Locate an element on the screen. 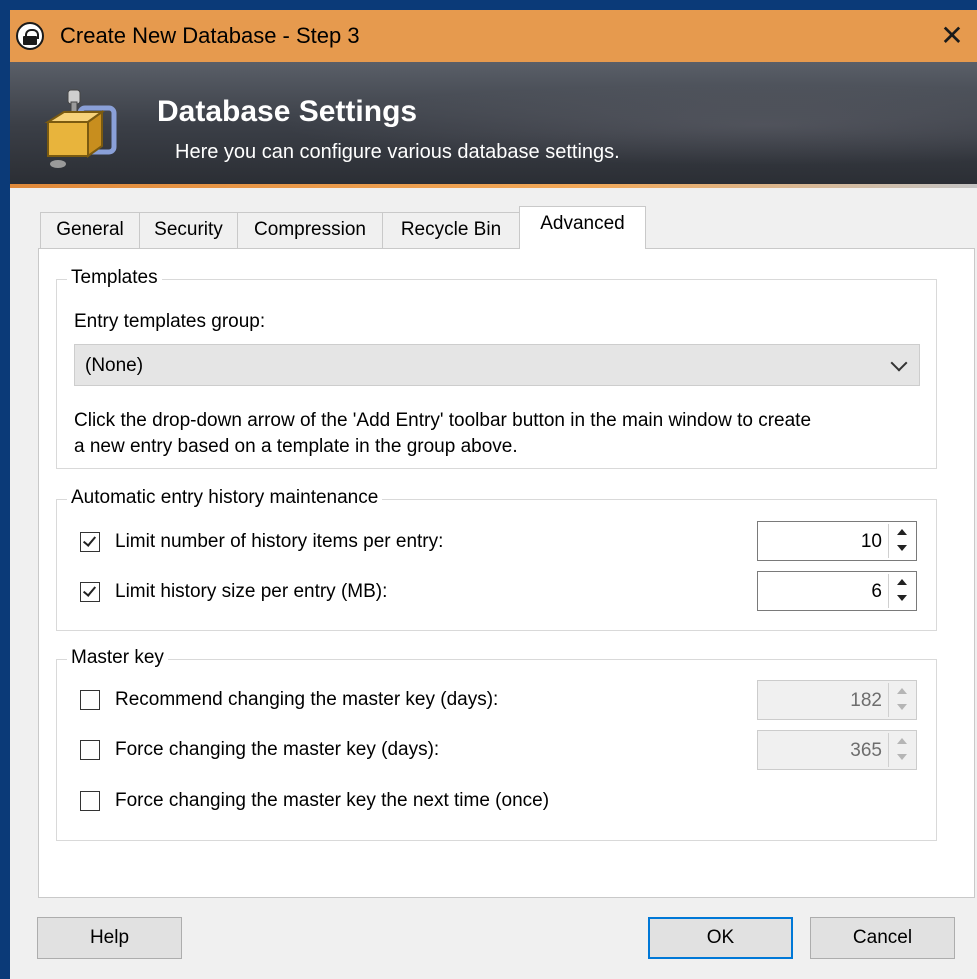 The width and height of the screenshot is (977, 979). history-items-spinner: 10 is located at coordinates (837, 541).